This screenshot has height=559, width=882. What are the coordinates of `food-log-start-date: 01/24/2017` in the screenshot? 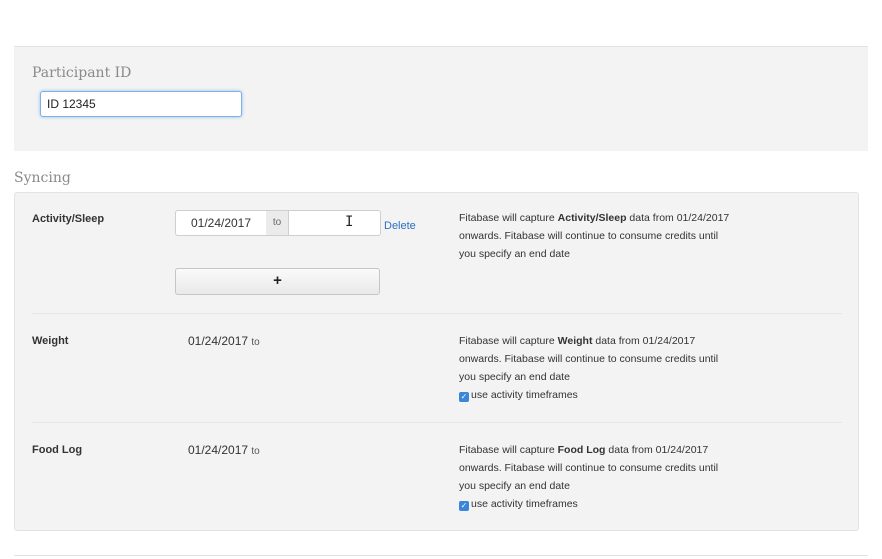 It's located at (218, 450).